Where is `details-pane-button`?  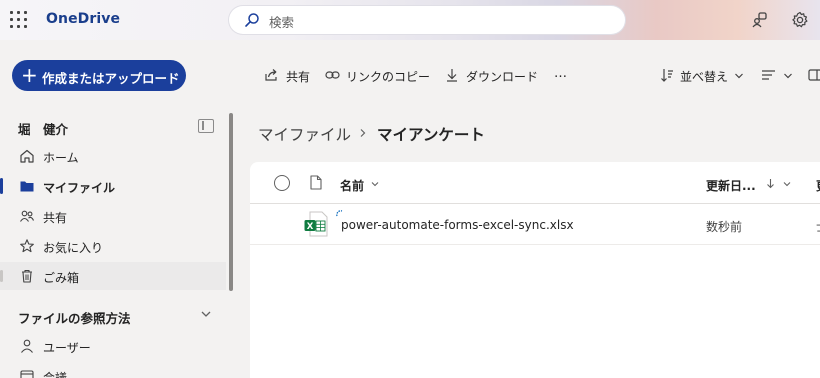 details-pane-button is located at coordinates (814, 76).